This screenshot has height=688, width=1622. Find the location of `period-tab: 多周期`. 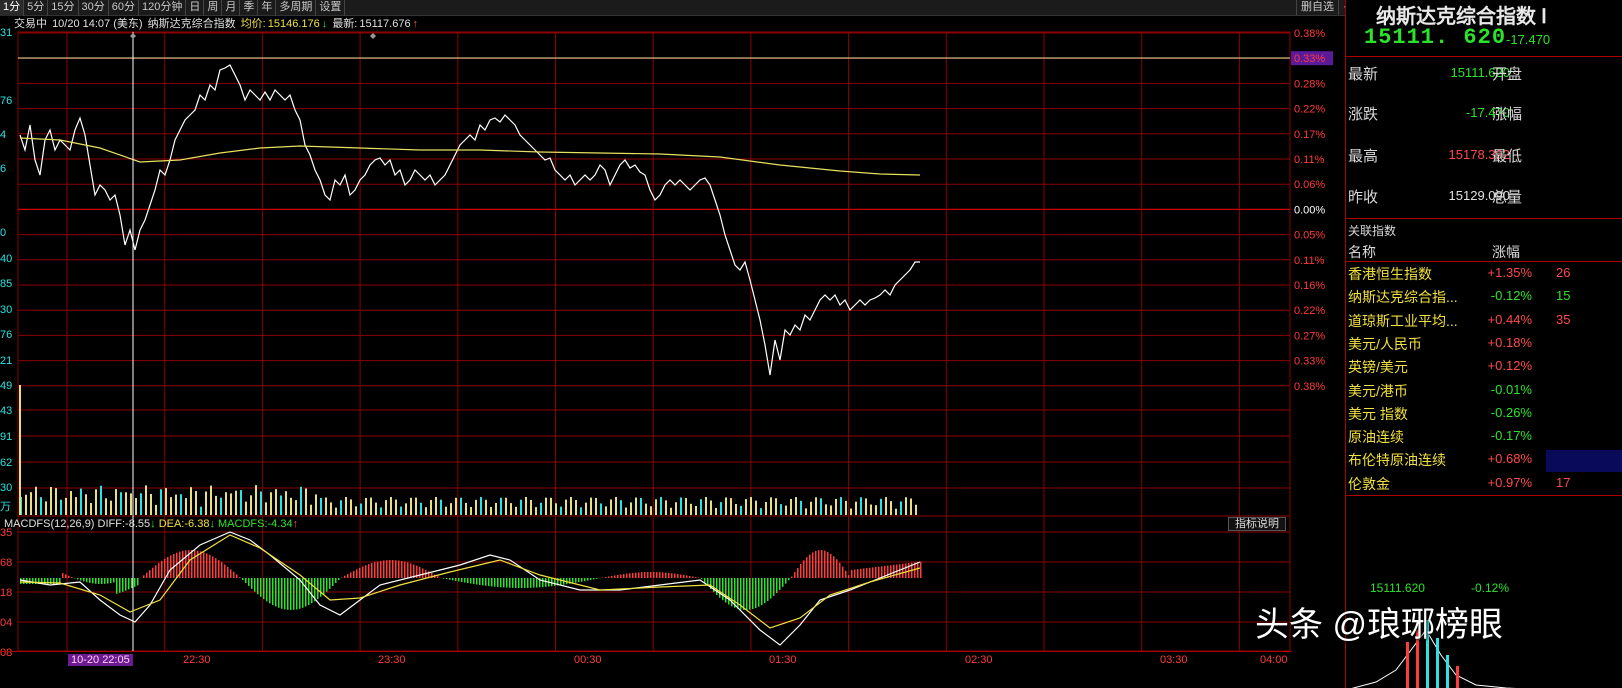

period-tab: 多周期 is located at coordinates (296, 8).